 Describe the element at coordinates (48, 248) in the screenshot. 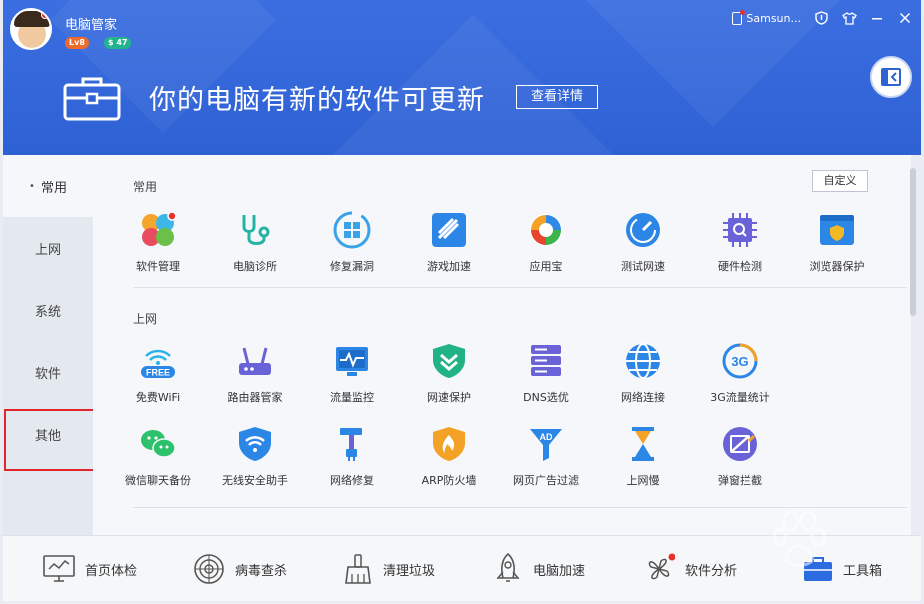

I see `sidebar-item-internet: 上网` at that location.